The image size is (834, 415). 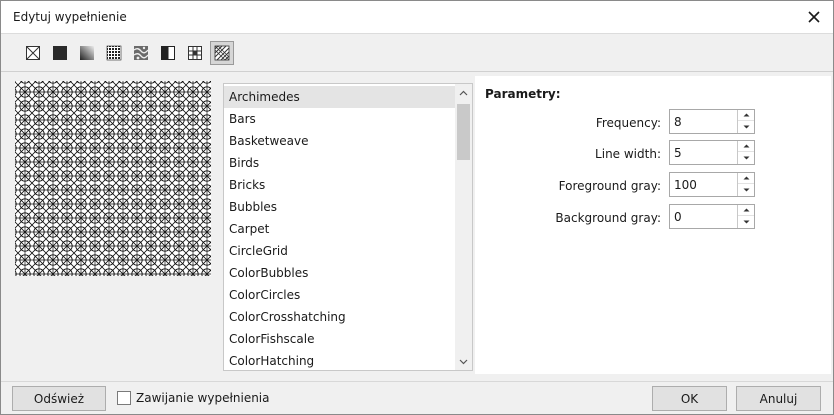 I want to click on fill-pattern-list-item: ColorFishscale, so click(x=339, y=339).